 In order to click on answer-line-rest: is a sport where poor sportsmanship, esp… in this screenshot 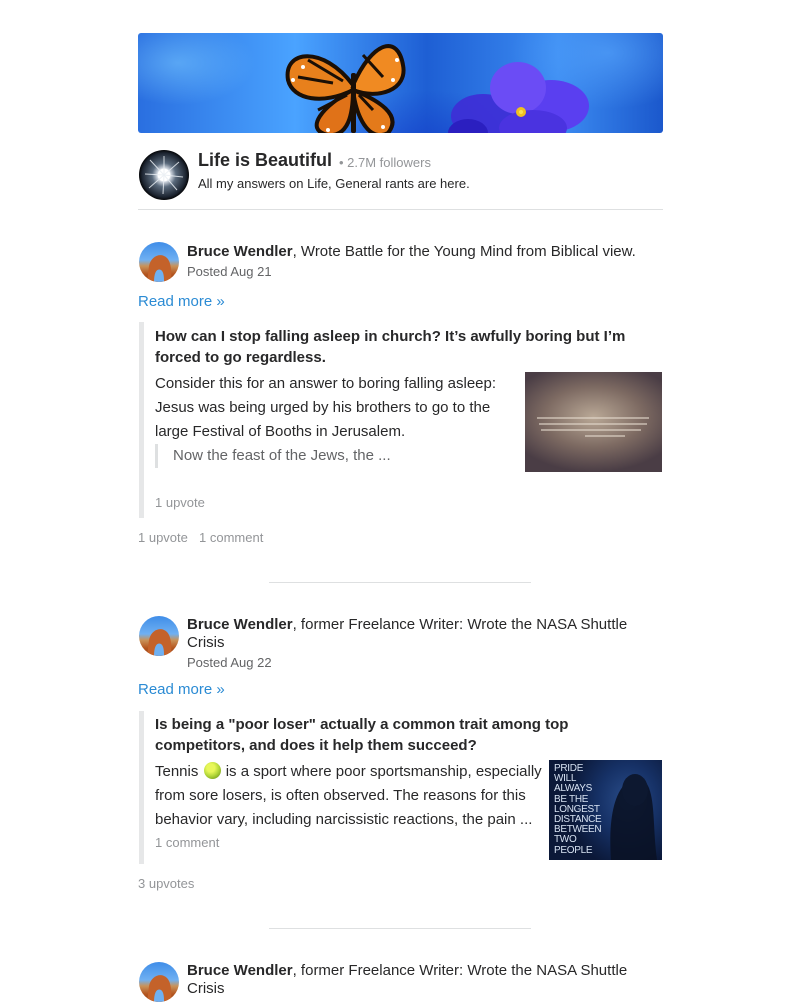, I will do `click(383, 771)`.